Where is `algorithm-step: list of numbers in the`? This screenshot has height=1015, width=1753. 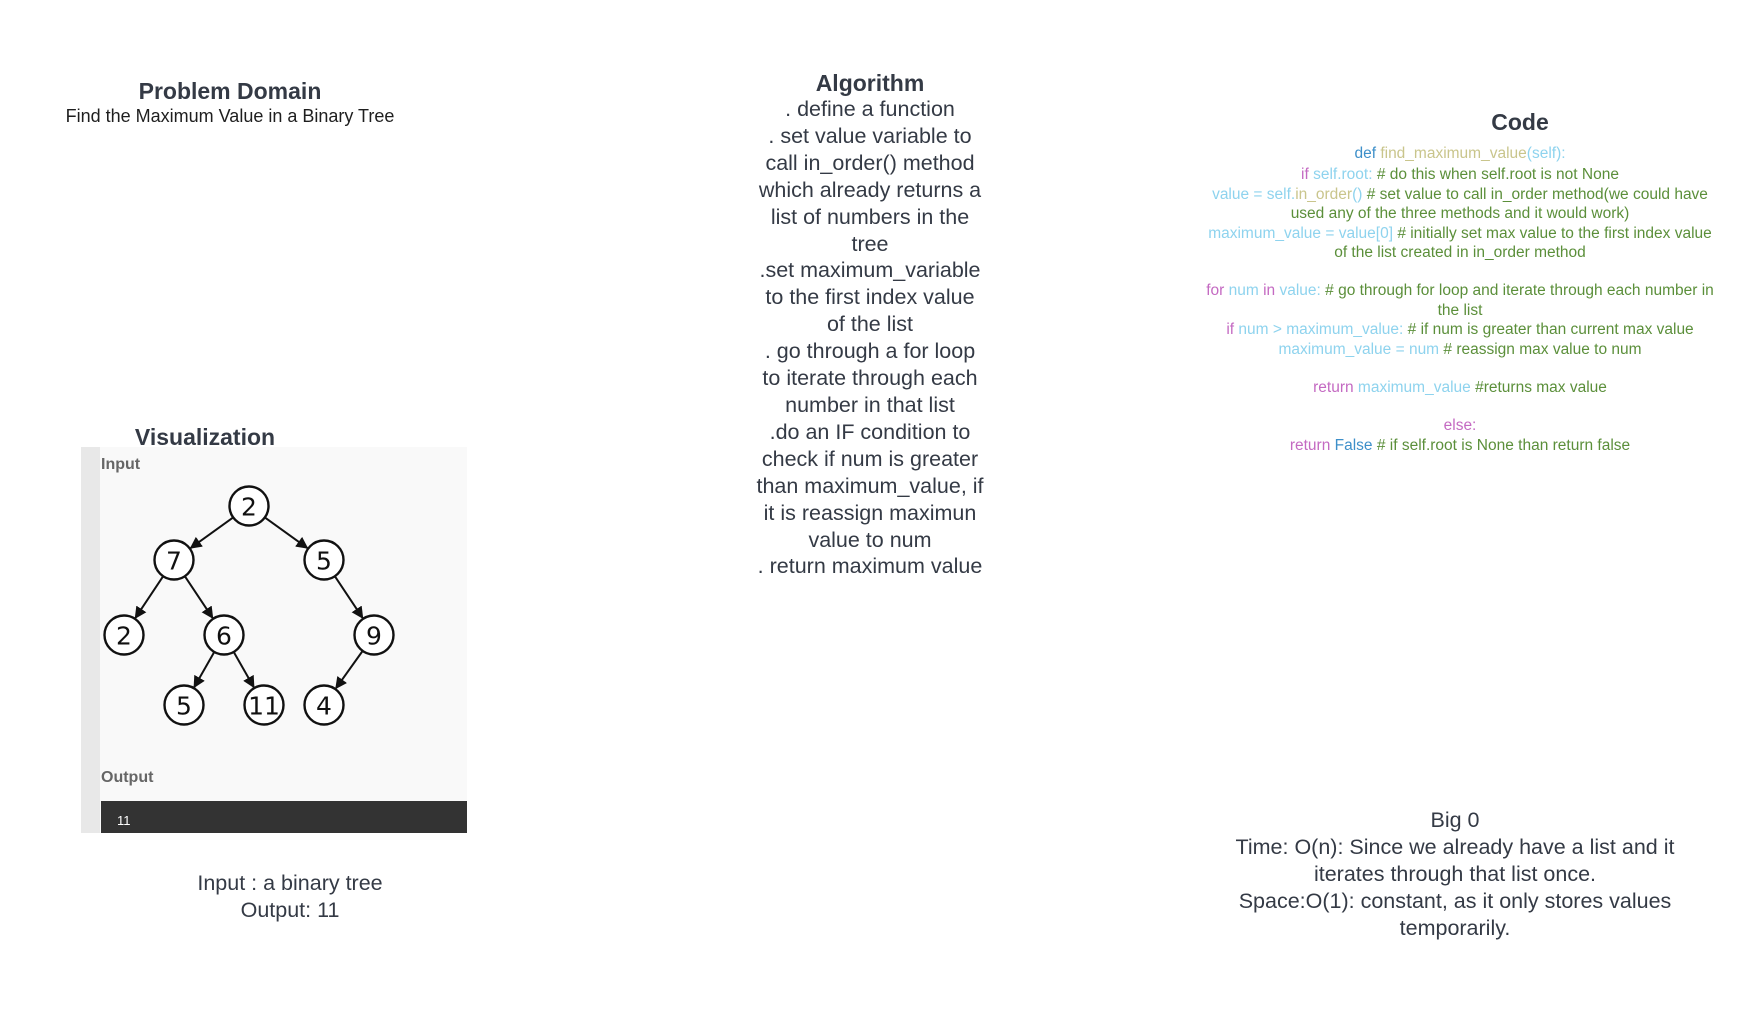 algorithm-step: list of numbers in the is located at coordinates (870, 216).